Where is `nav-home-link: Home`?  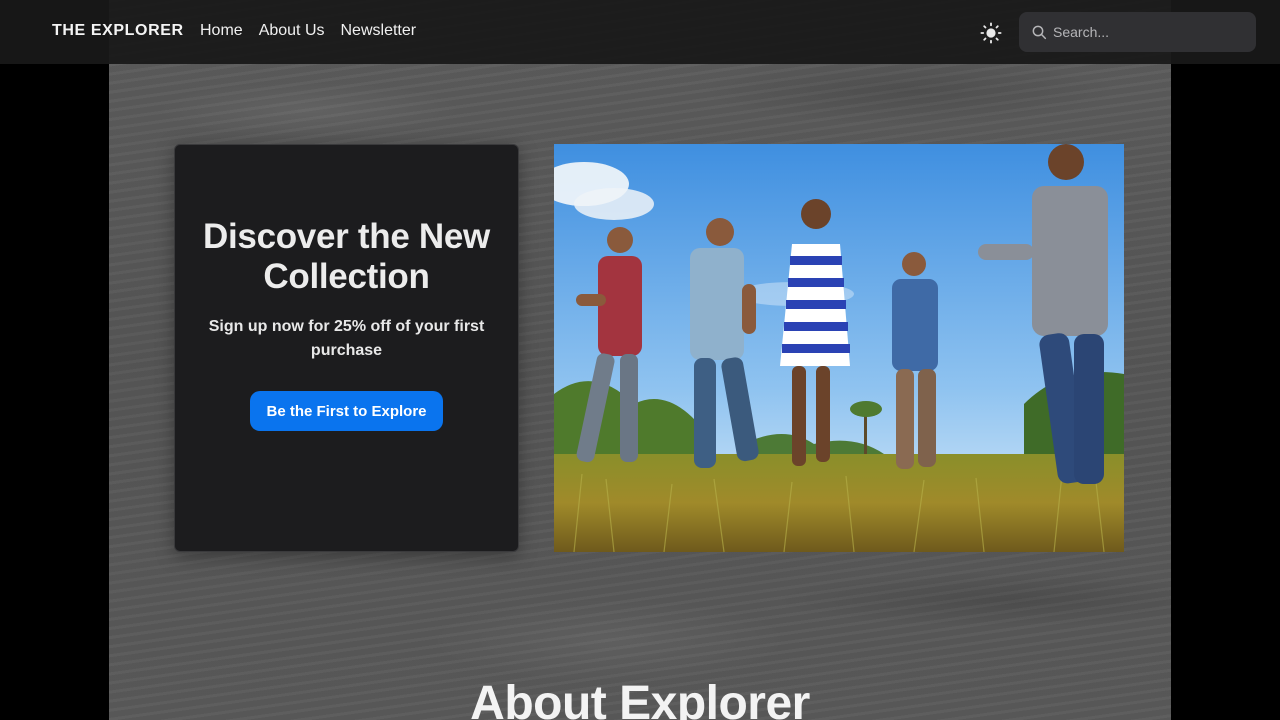
nav-home-link: Home is located at coordinates (221, 31).